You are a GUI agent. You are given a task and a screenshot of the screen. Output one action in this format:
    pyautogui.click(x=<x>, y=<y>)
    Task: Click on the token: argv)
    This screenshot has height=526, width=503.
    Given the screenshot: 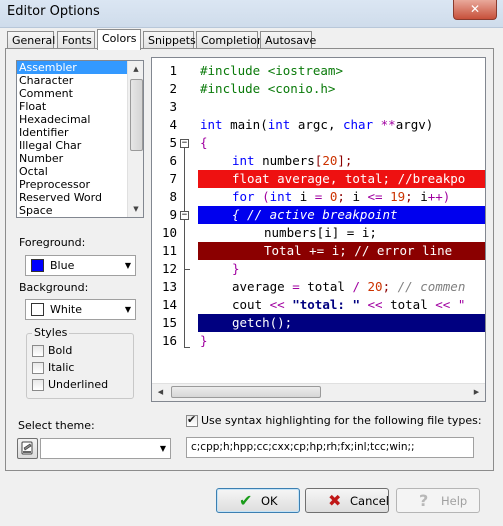 What is the action you would take?
    pyautogui.click(x=414, y=124)
    